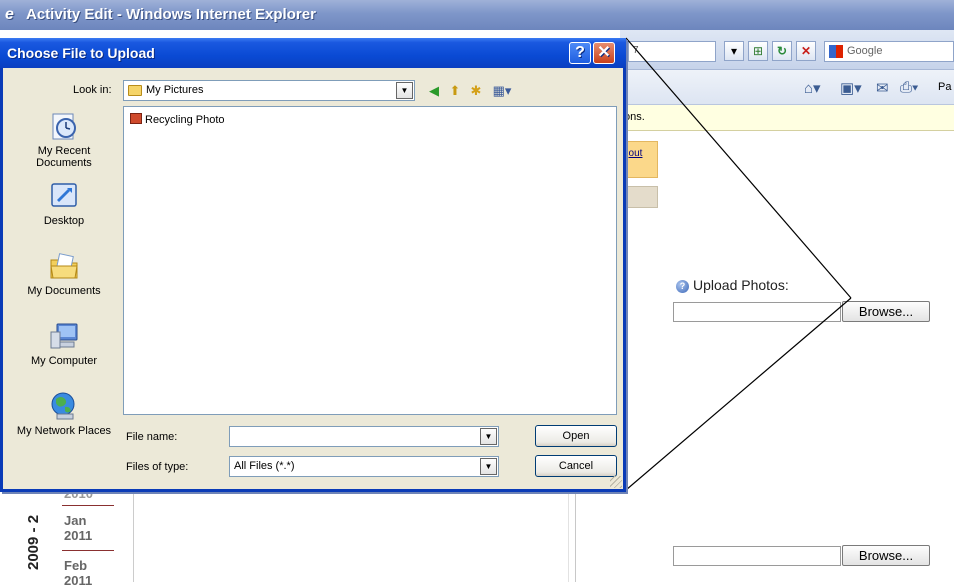 This screenshot has width=954, height=588. Describe the element at coordinates (836, 51) in the screenshot. I see `google-logo-icon` at that location.